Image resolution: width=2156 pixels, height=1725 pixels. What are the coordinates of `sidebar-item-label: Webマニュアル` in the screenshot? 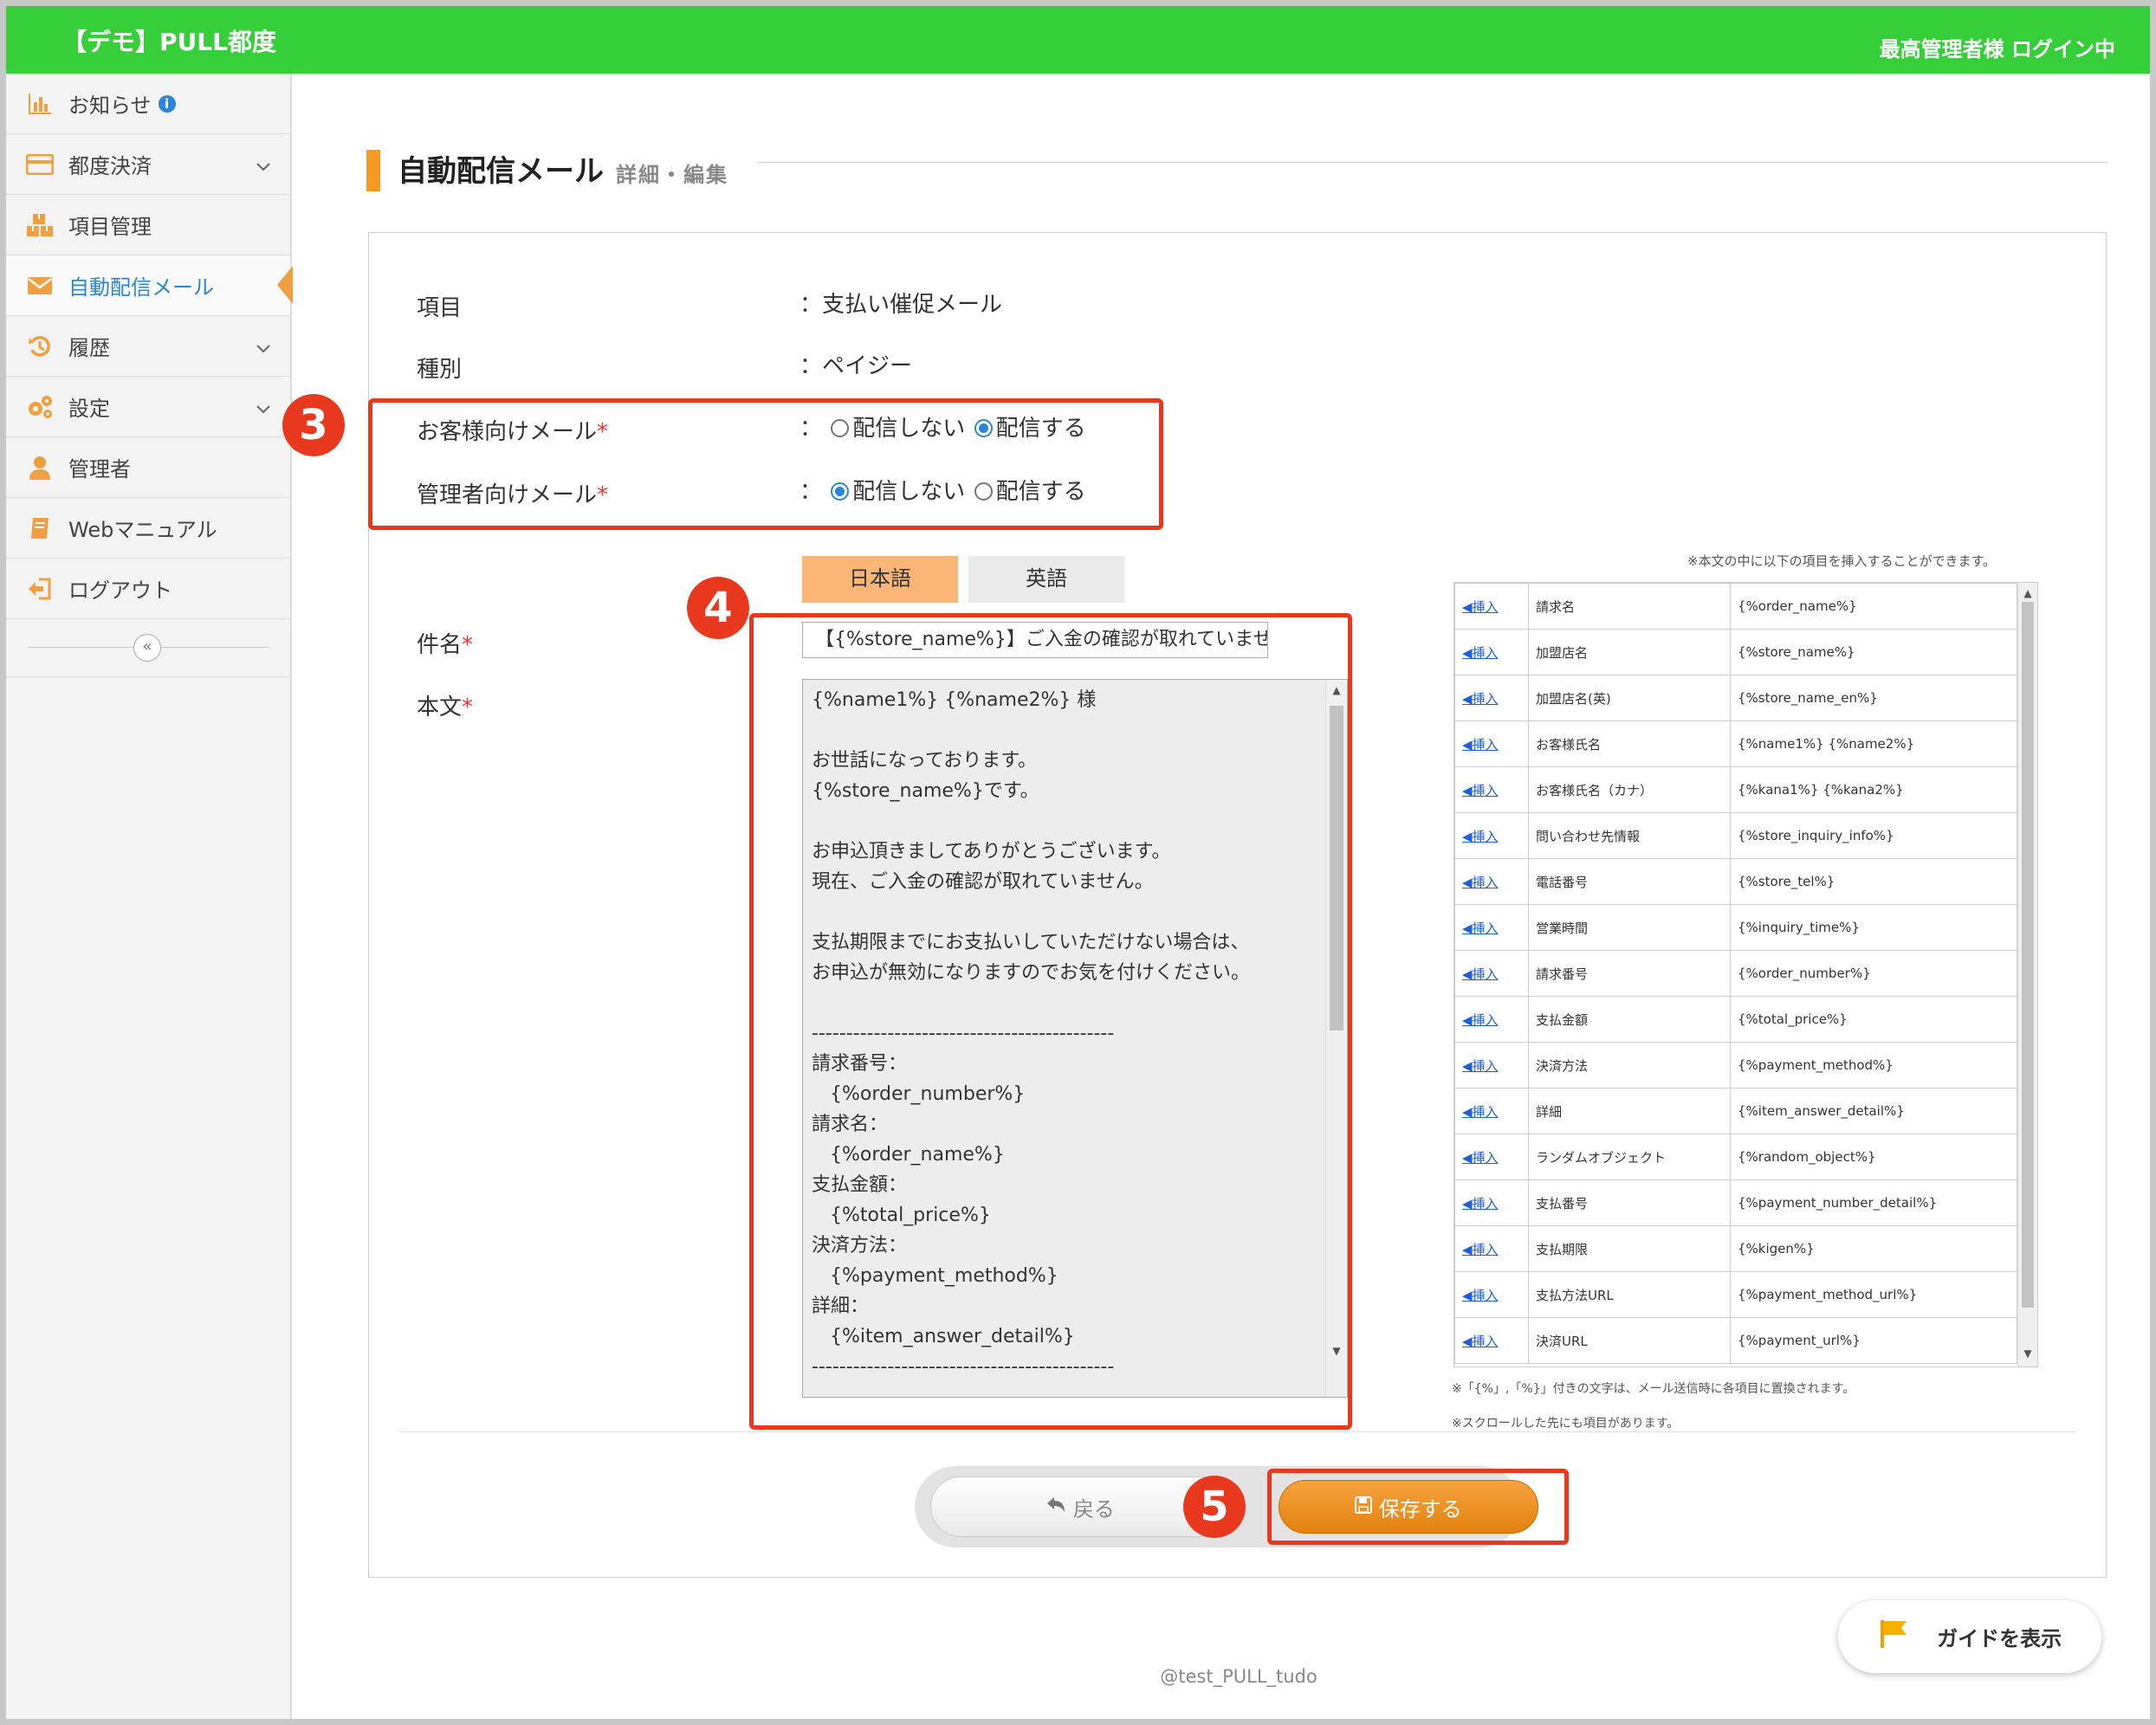 It's located at (142, 530).